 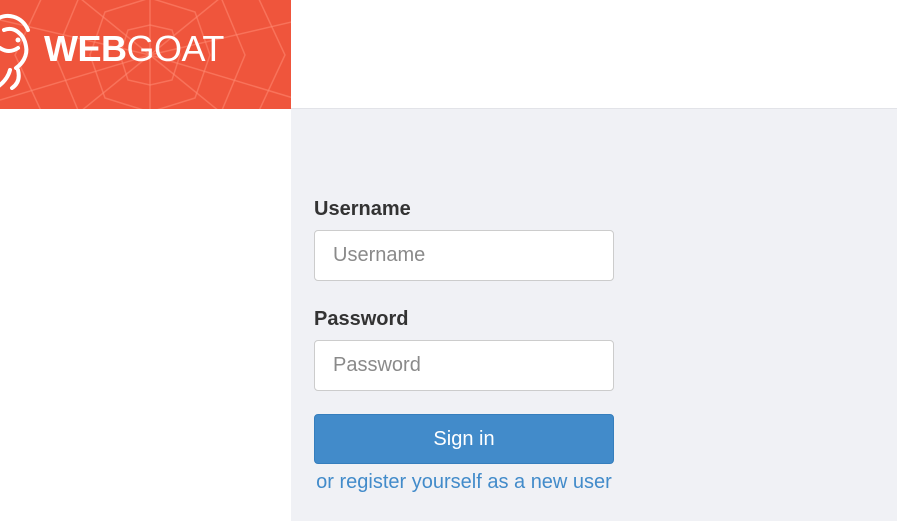 What do you see at coordinates (85, 48) in the screenshot?
I see `brand-bold-text: WEB` at bounding box center [85, 48].